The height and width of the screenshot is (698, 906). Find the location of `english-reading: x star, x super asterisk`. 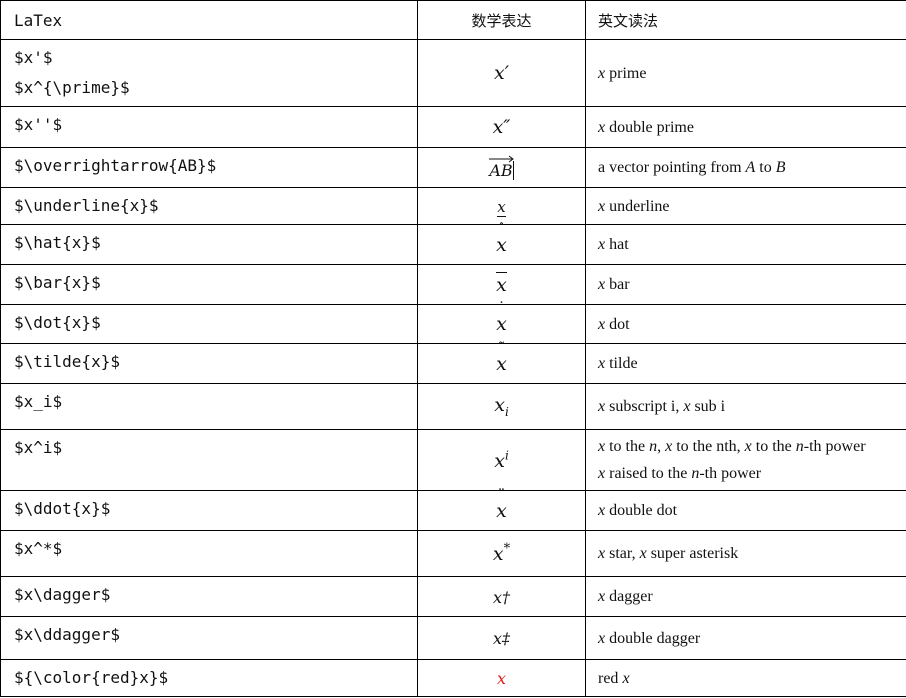

english-reading: x star, x super asterisk is located at coordinates (745, 553).